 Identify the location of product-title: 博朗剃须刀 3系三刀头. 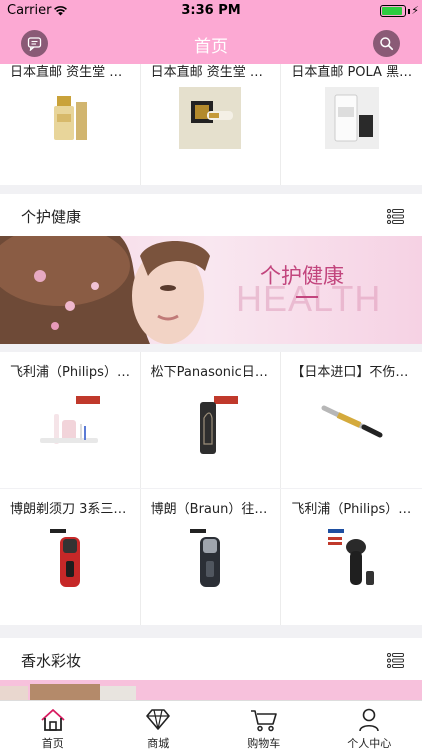
(71, 509).